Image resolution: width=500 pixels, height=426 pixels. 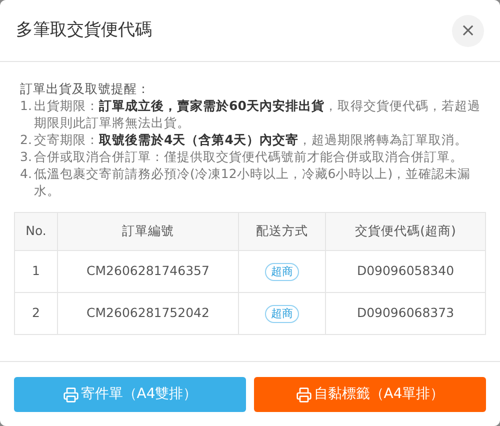 I want to click on table-cell: D09096068373, so click(x=406, y=313).